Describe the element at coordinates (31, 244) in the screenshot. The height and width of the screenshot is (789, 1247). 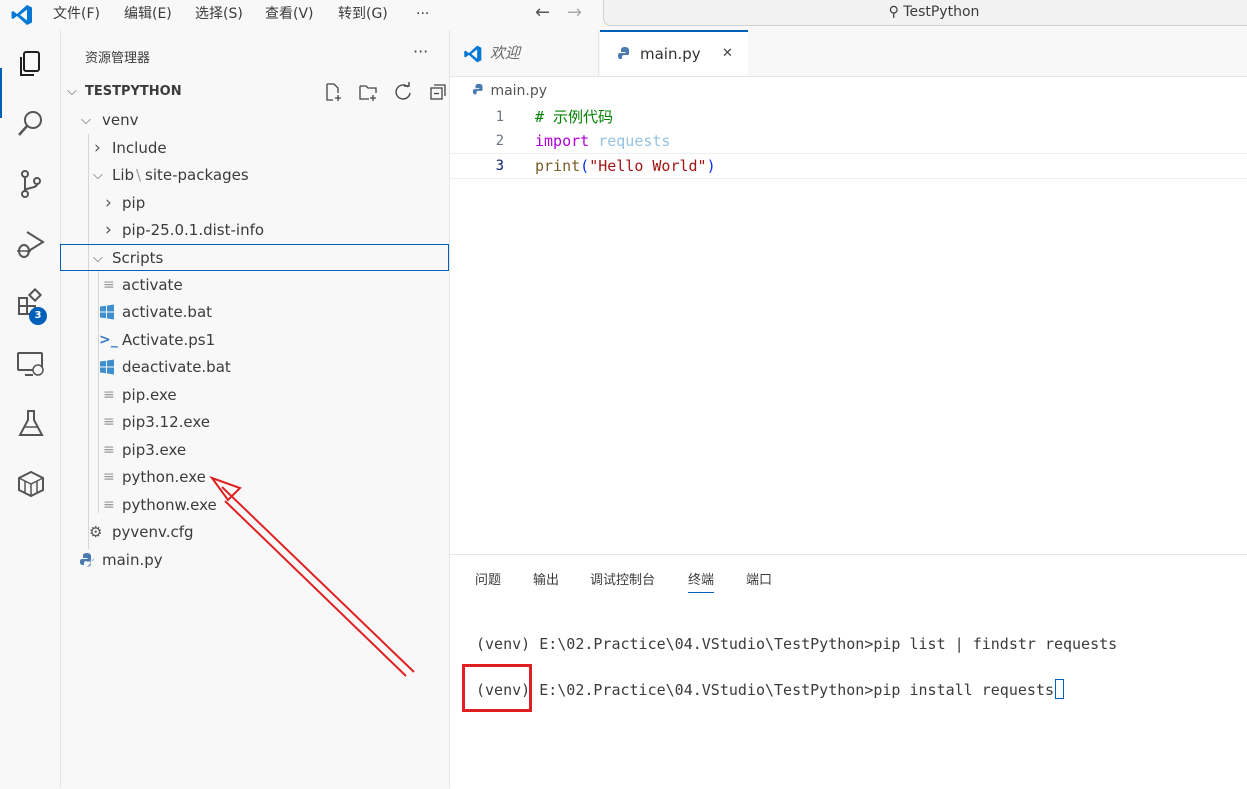
I see `run-debug-icon` at that location.